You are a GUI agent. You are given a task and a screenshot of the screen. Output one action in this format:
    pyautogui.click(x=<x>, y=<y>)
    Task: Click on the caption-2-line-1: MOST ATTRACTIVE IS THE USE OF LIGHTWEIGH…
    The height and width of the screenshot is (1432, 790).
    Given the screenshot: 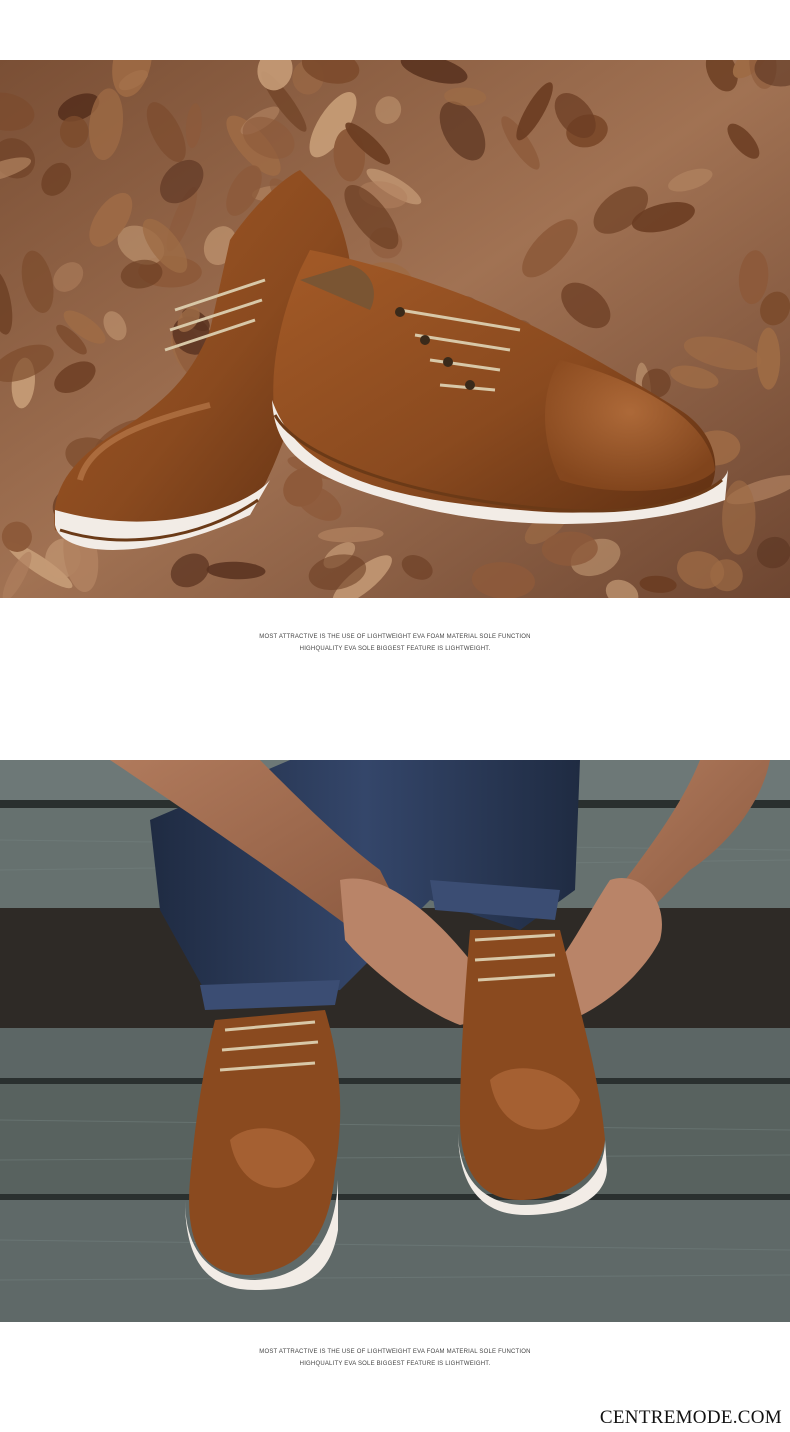 What is the action you would take?
    pyautogui.click(x=395, y=1352)
    